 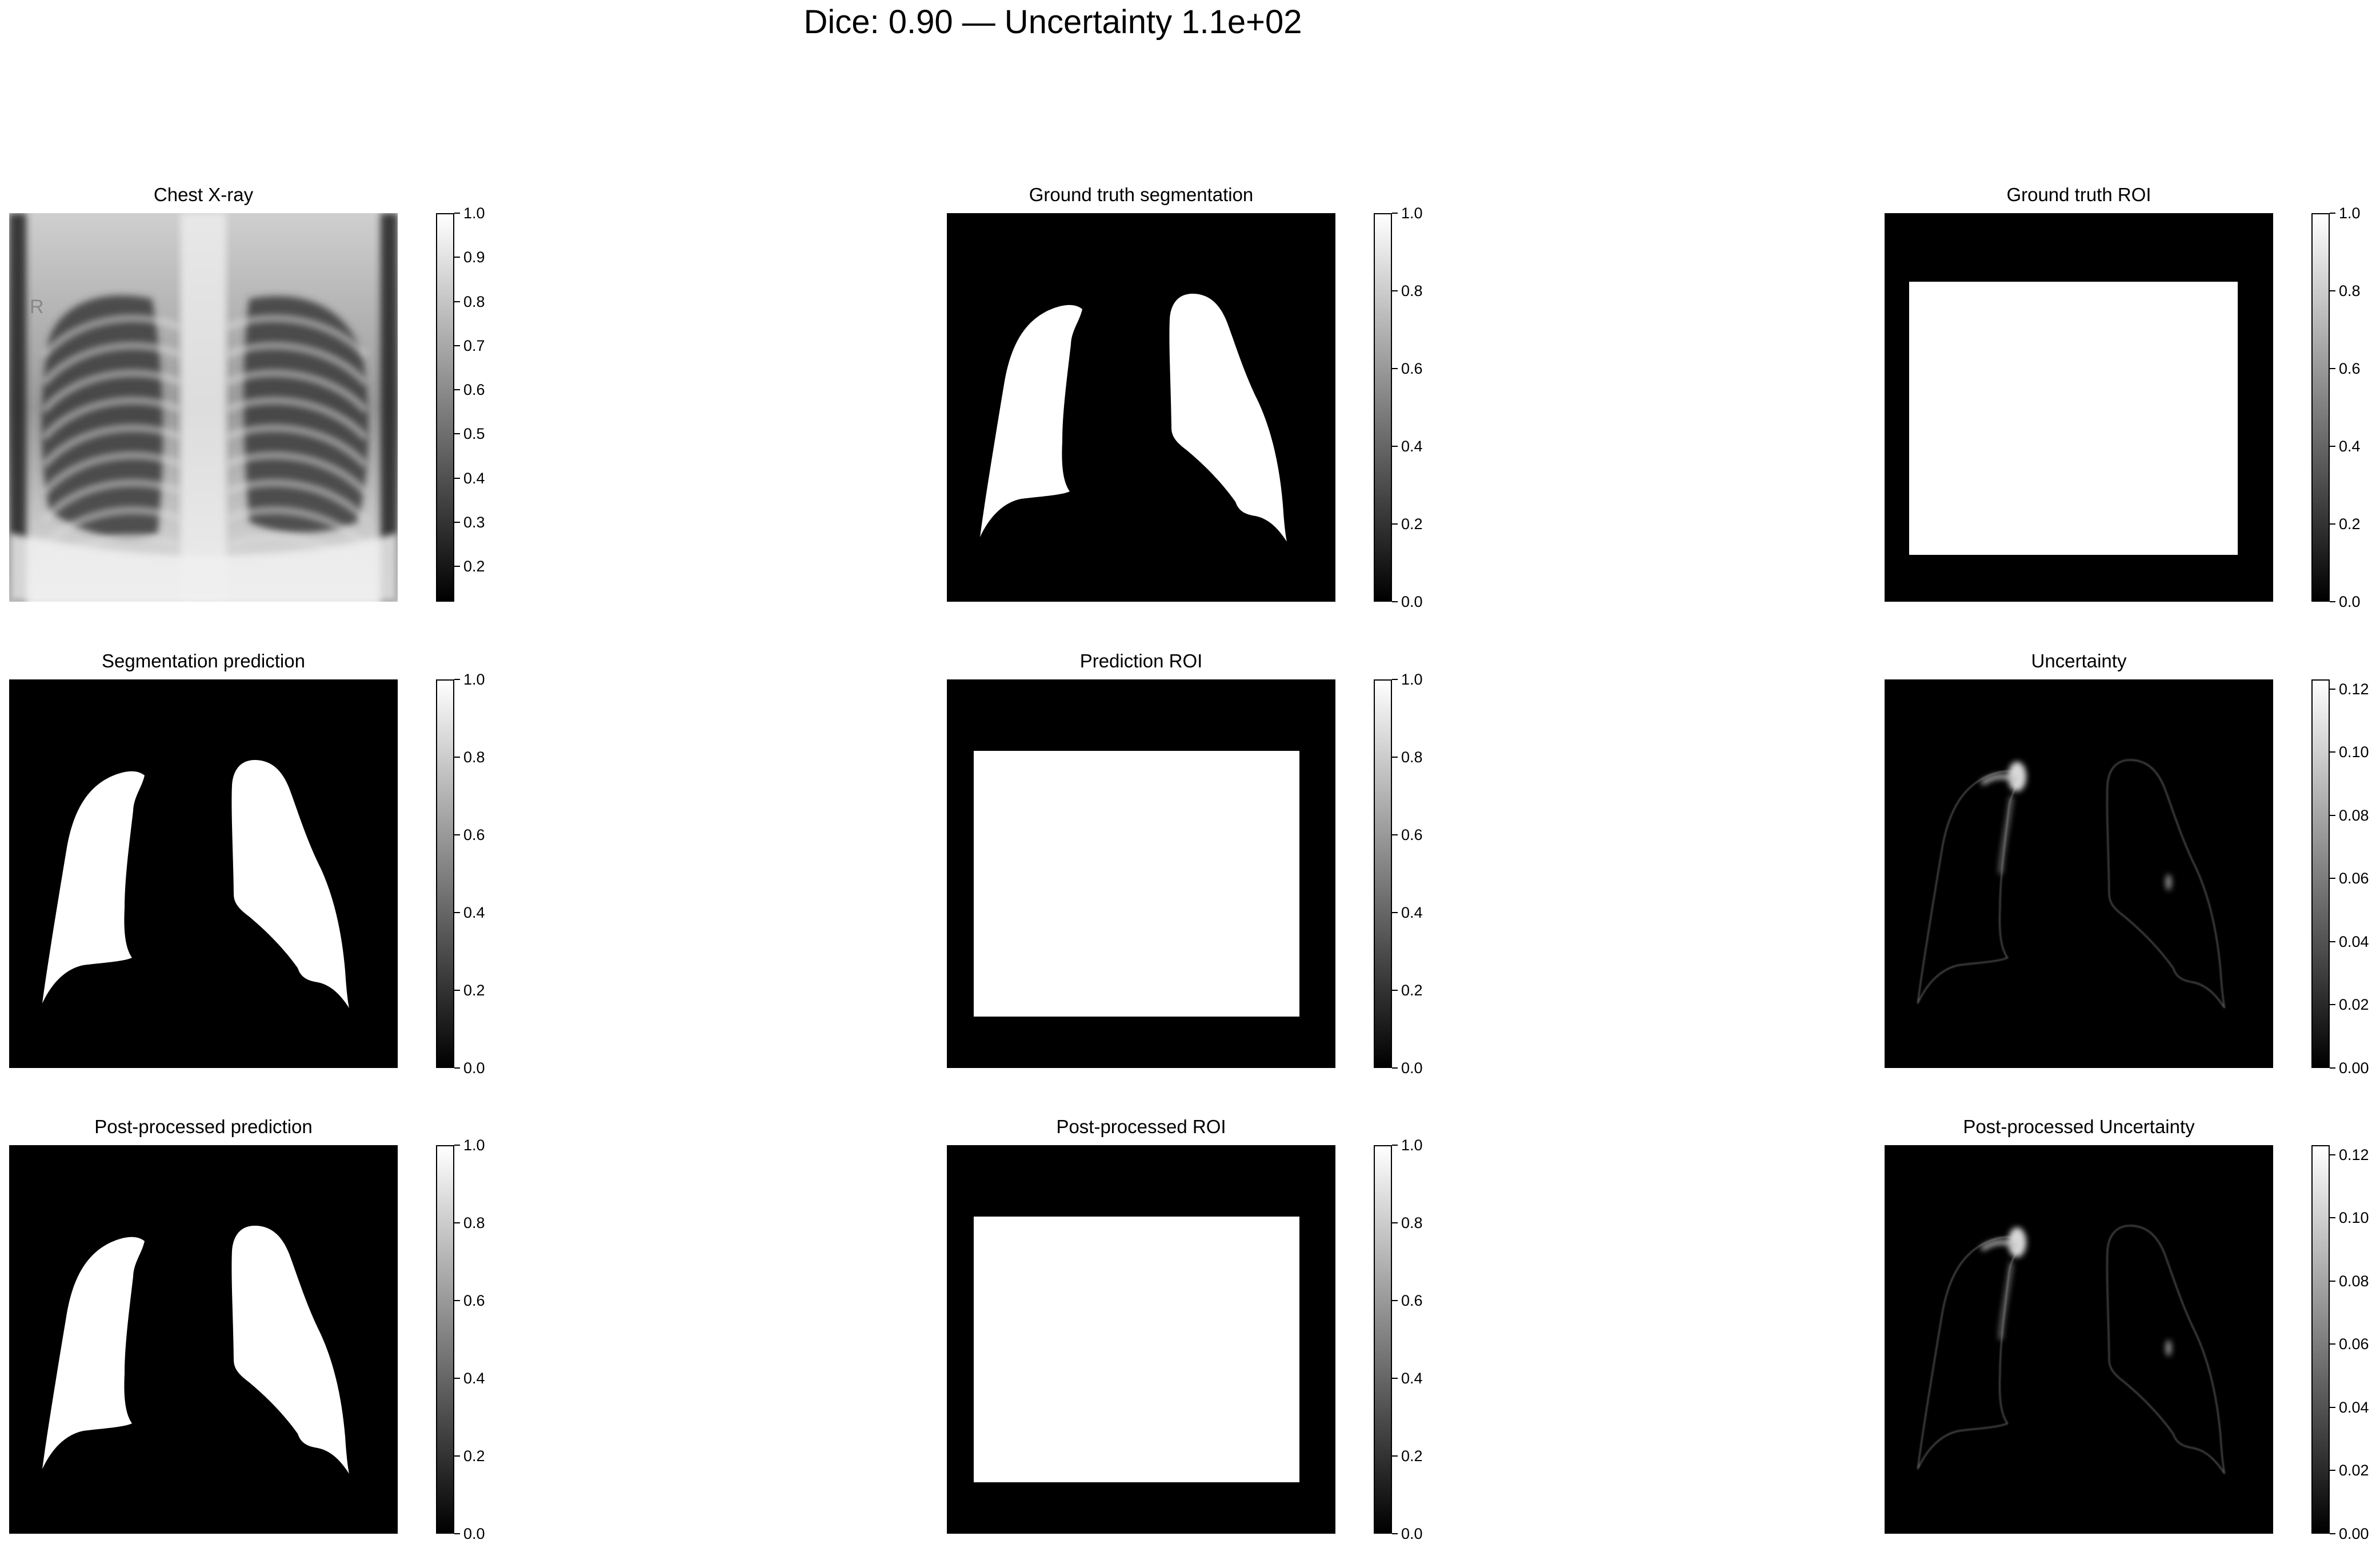 I want to click on colorbar-tick-label: 0.5, so click(x=474, y=434).